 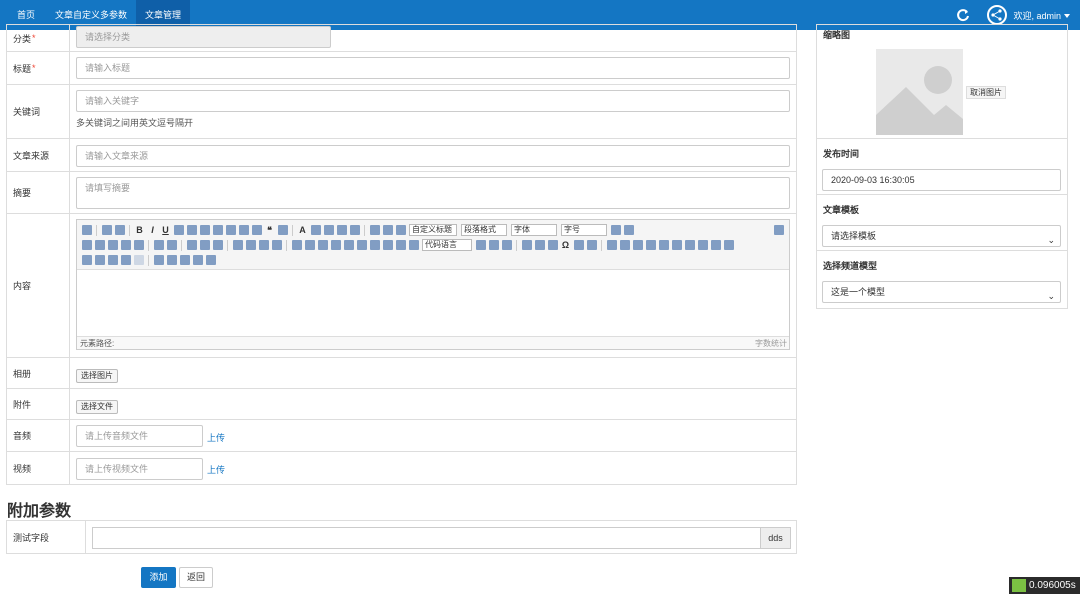 I want to click on justify-right-icon, so click(x=125, y=245).